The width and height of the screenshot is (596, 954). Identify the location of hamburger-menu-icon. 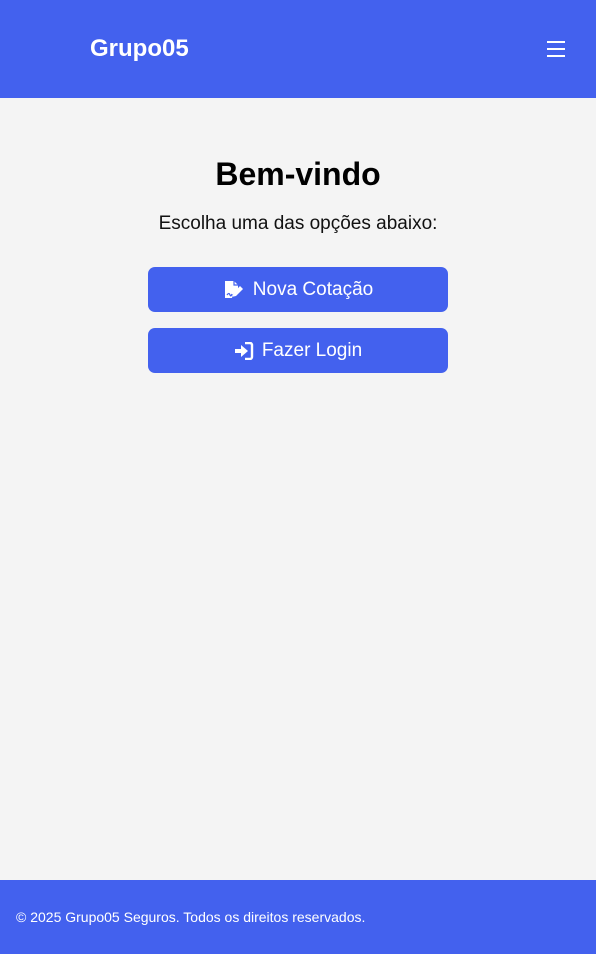
(556, 49).